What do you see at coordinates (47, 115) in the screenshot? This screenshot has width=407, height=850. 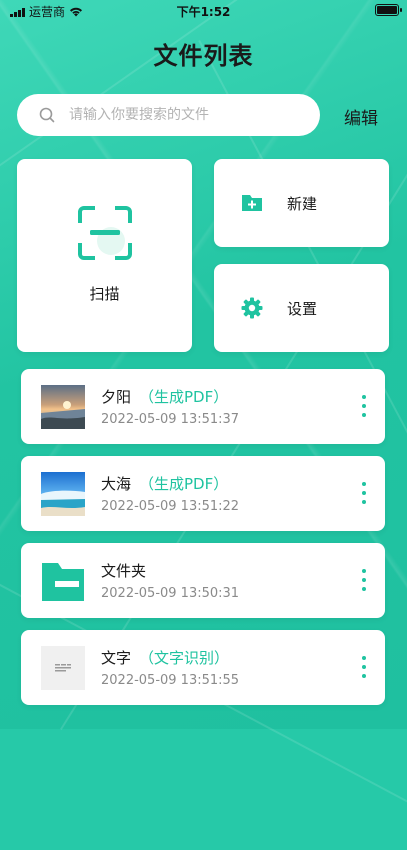 I see `search-icon` at bounding box center [47, 115].